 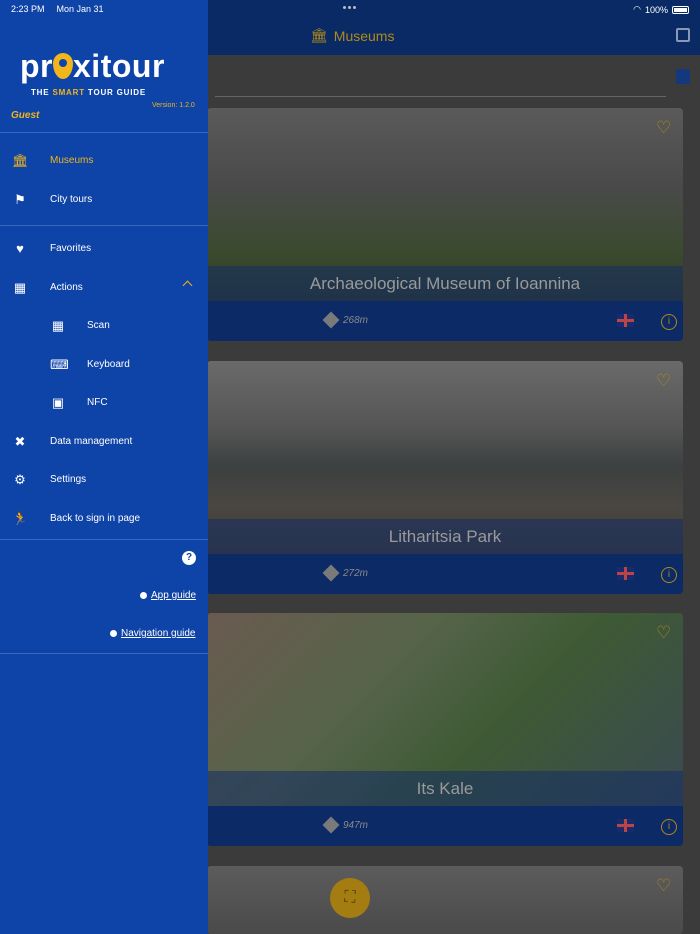 I want to click on tagline: THE SMART TOUR GUIDE, so click(x=88, y=92).